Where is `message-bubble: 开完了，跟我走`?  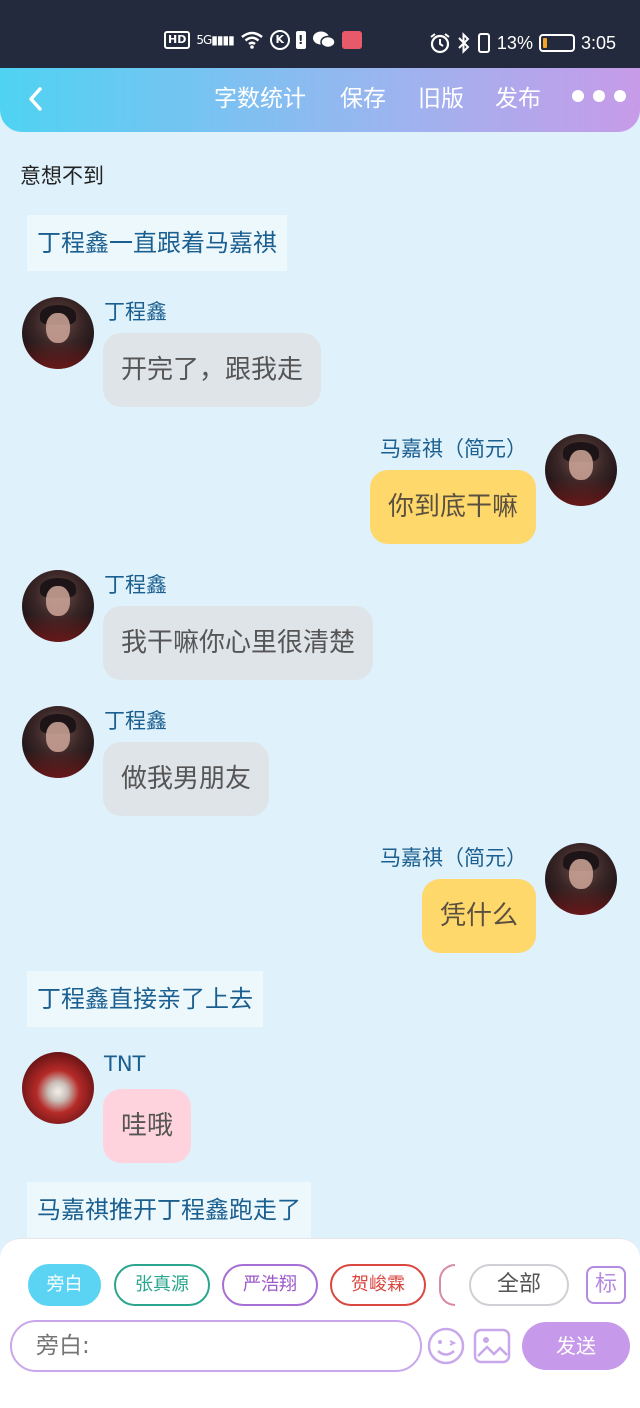 message-bubble: 开完了，跟我走 is located at coordinates (212, 370).